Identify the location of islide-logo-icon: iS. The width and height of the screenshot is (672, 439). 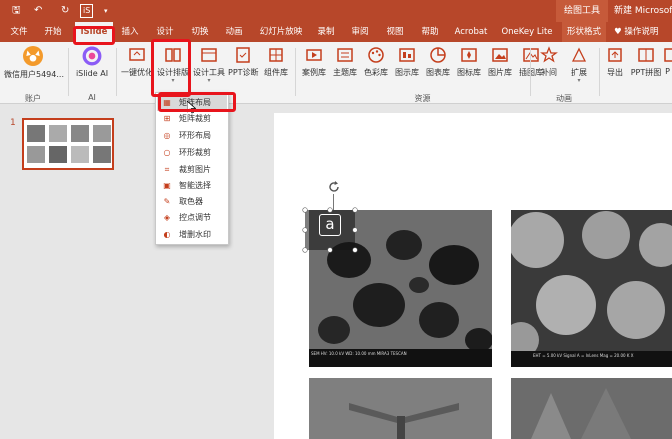
(87, 11).